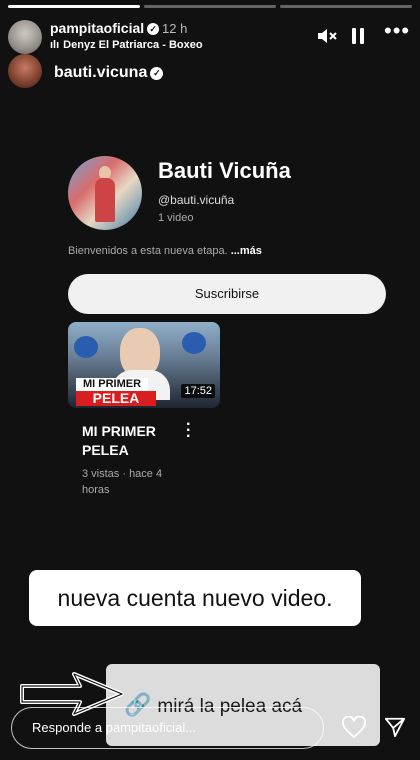 Image resolution: width=420 pixels, height=760 pixels. I want to click on bio-more-link: ...más, so click(246, 251).